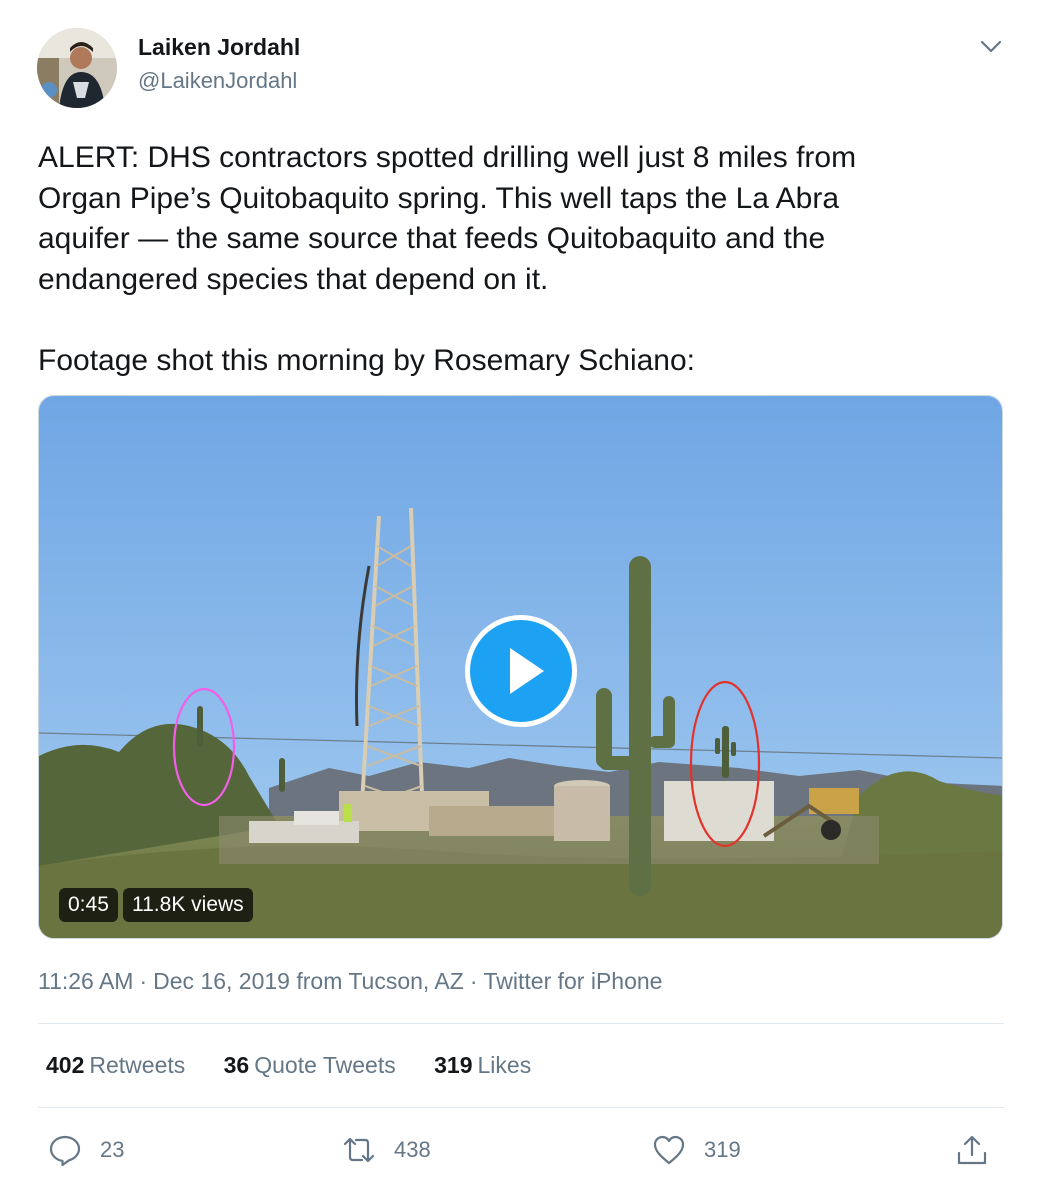  What do you see at coordinates (86, 1150) in the screenshot?
I see `reply-button: 23` at bounding box center [86, 1150].